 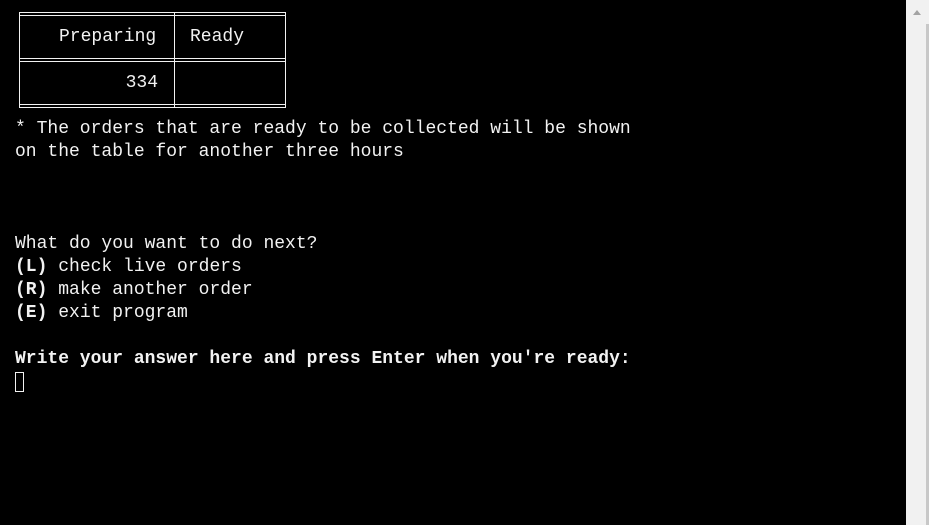 I want to click on input-cursor, so click(x=19, y=382).